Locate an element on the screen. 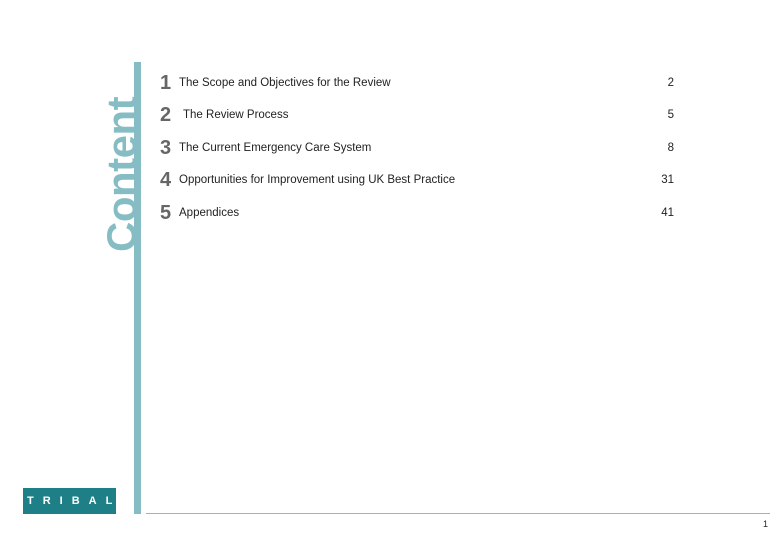  footer-divider is located at coordinates (458, 513).